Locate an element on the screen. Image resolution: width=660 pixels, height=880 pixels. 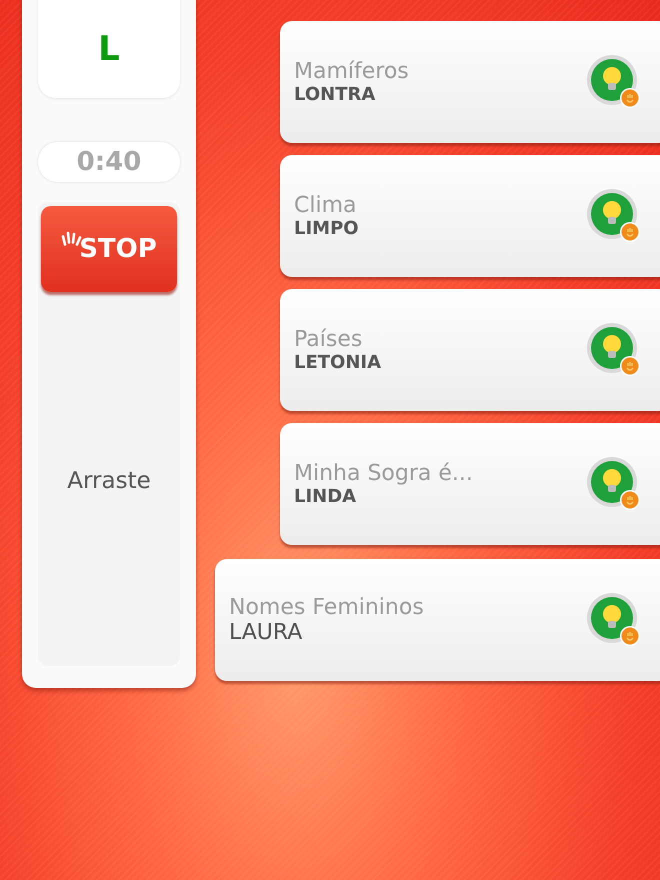
stop-button: STOP is located at coordinates (109, 249).